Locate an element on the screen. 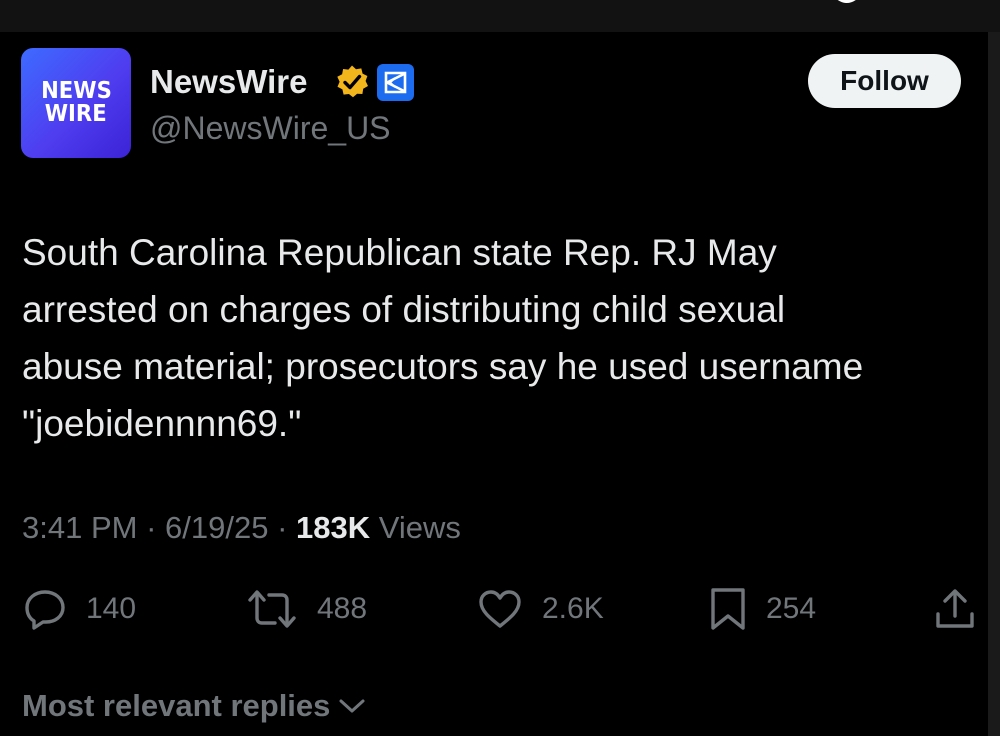  avatar: NEWS WIRE is located at coordinates (76, 103).